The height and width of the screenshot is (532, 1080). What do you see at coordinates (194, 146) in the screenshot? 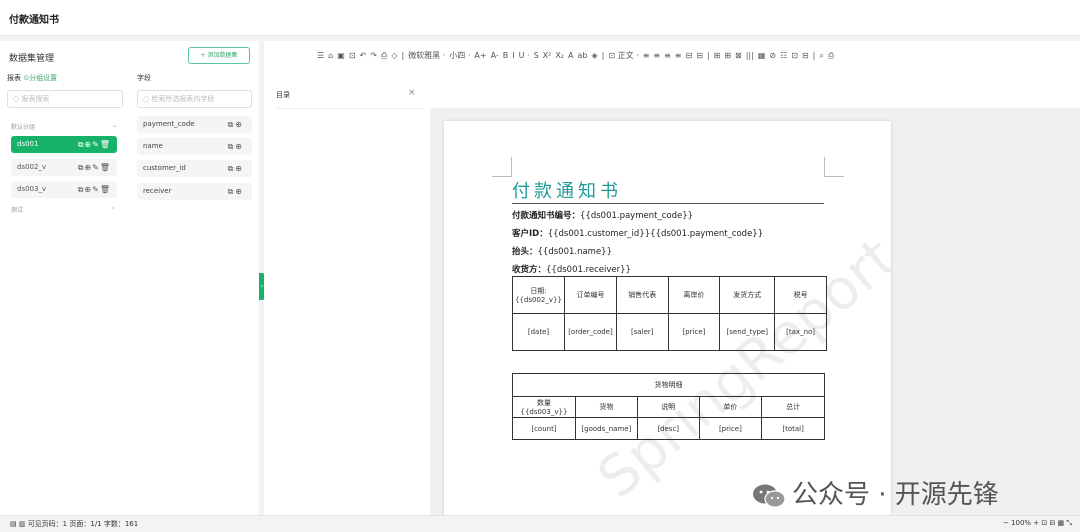
I see `field-item: name ⧉⊕` at bounding box center [194, 146].